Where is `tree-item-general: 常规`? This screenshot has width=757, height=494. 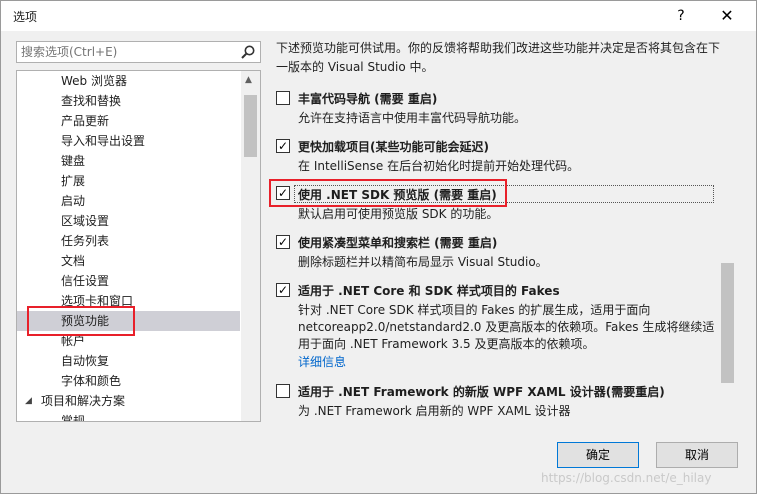
tree-item-general: 常规 is located at coordinates (128, 416).